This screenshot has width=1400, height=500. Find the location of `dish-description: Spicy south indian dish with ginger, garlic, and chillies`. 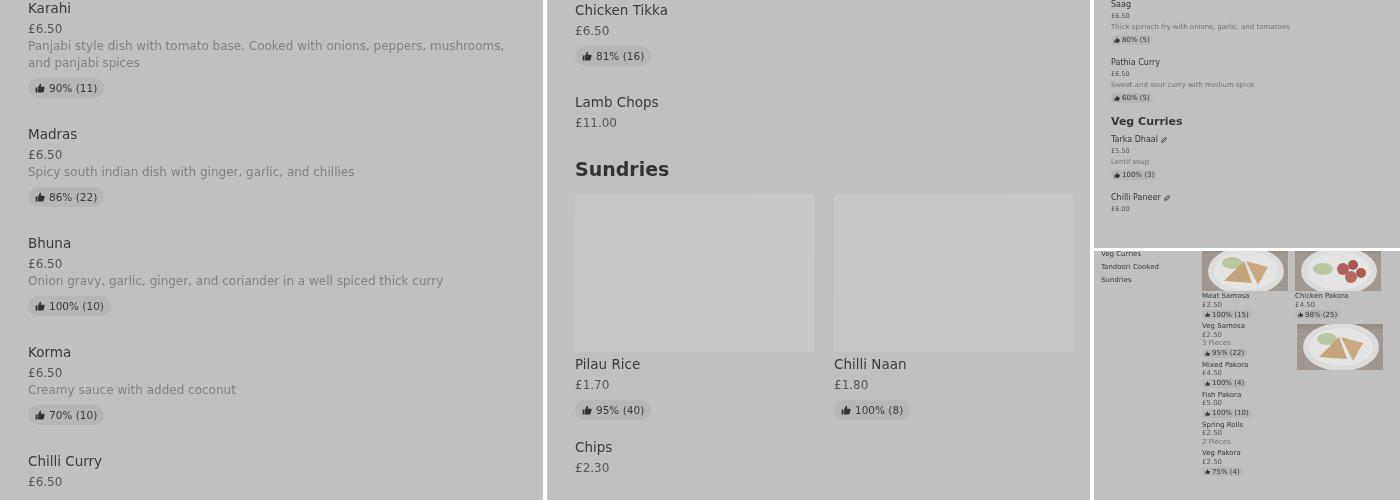

dish-description: Spicy south indian dish with ginger, garlic, and chillies is located at coordinates (191, 172).